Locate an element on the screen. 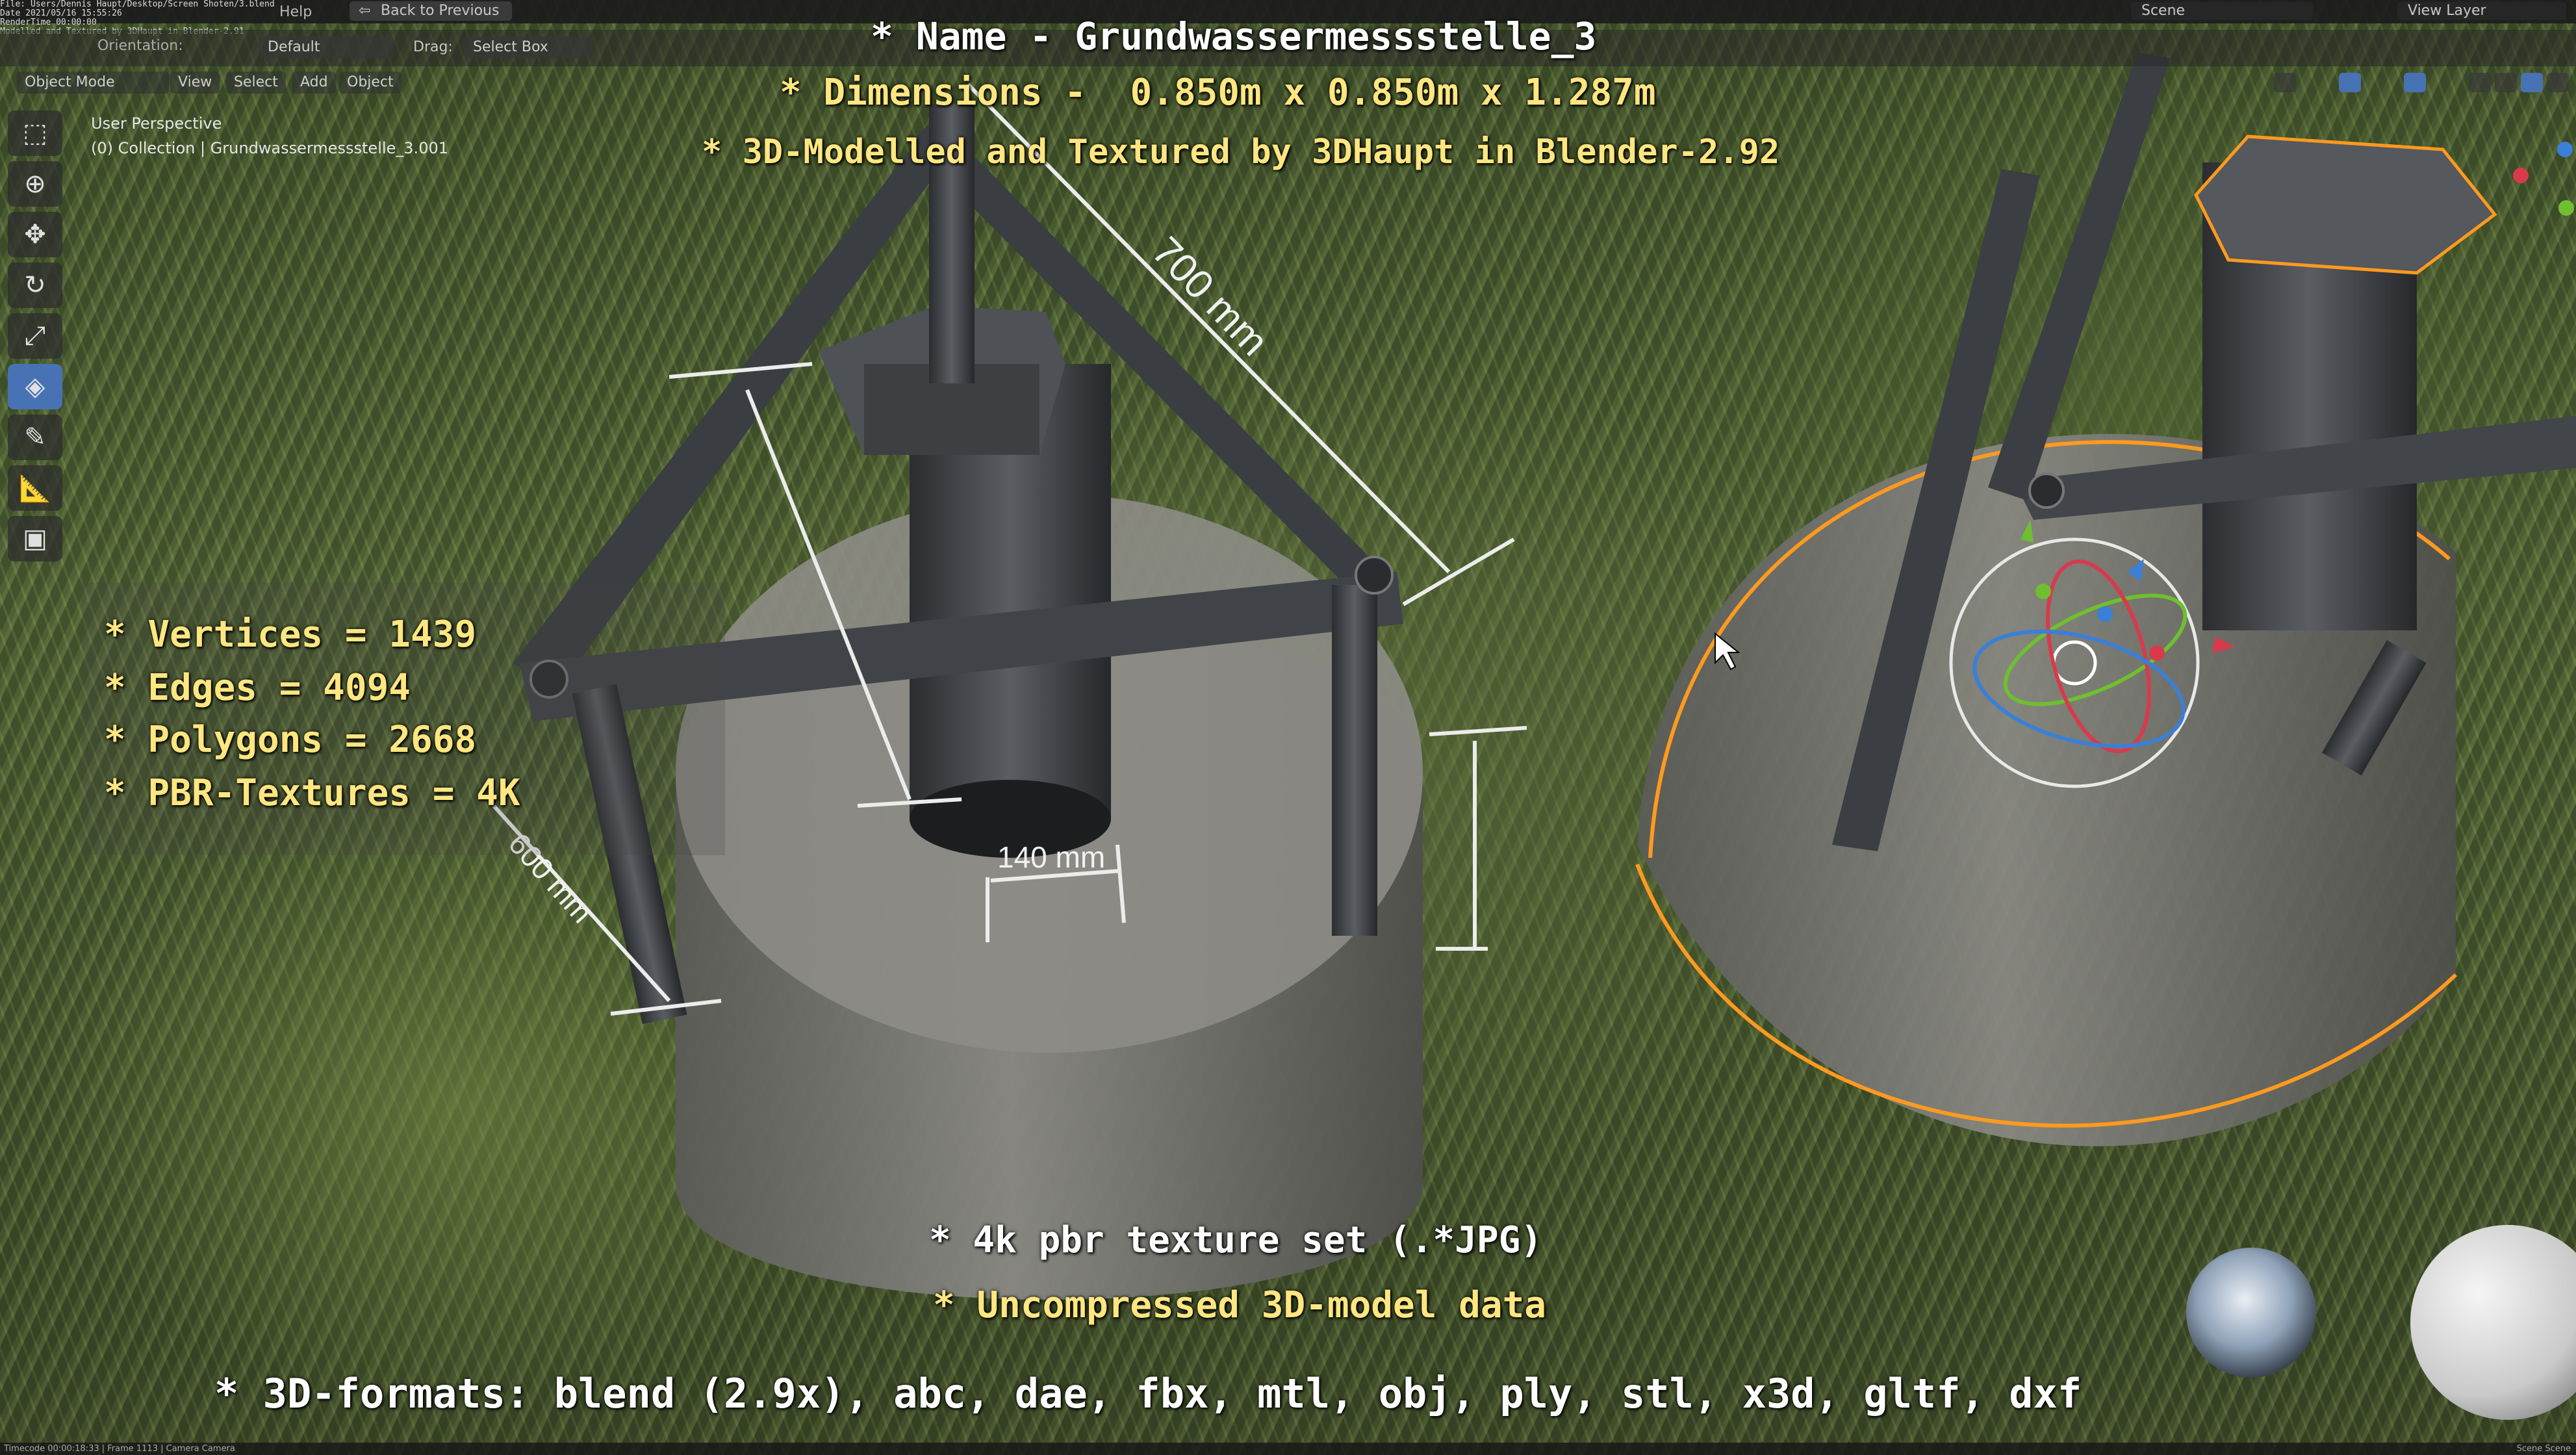 This screenshot has height=1455, width=2576. hdri-preview-sphere is located at coordinates (2251, 1313).